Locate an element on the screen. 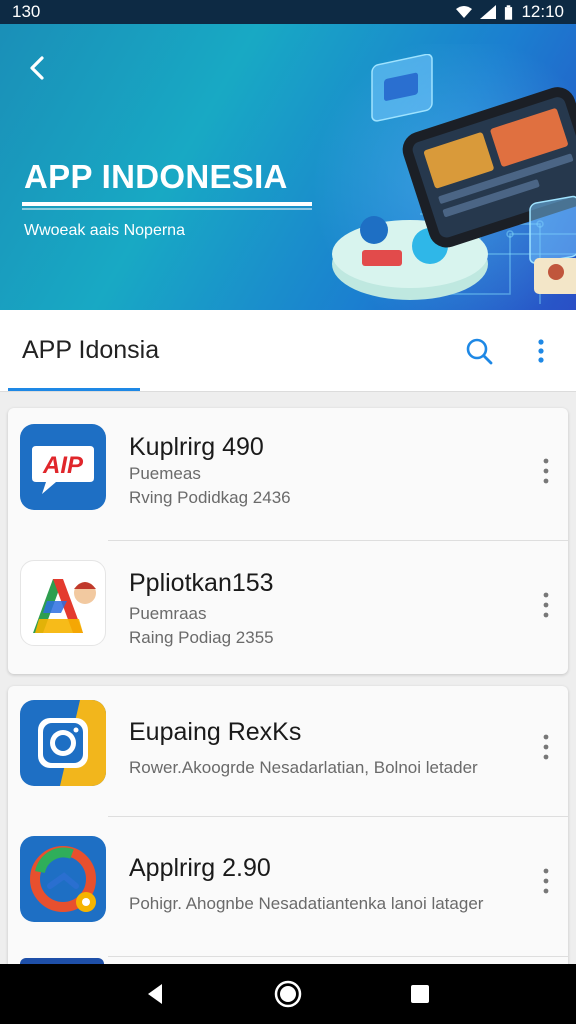  nav-back-icon is located at coordinates (156, 994).